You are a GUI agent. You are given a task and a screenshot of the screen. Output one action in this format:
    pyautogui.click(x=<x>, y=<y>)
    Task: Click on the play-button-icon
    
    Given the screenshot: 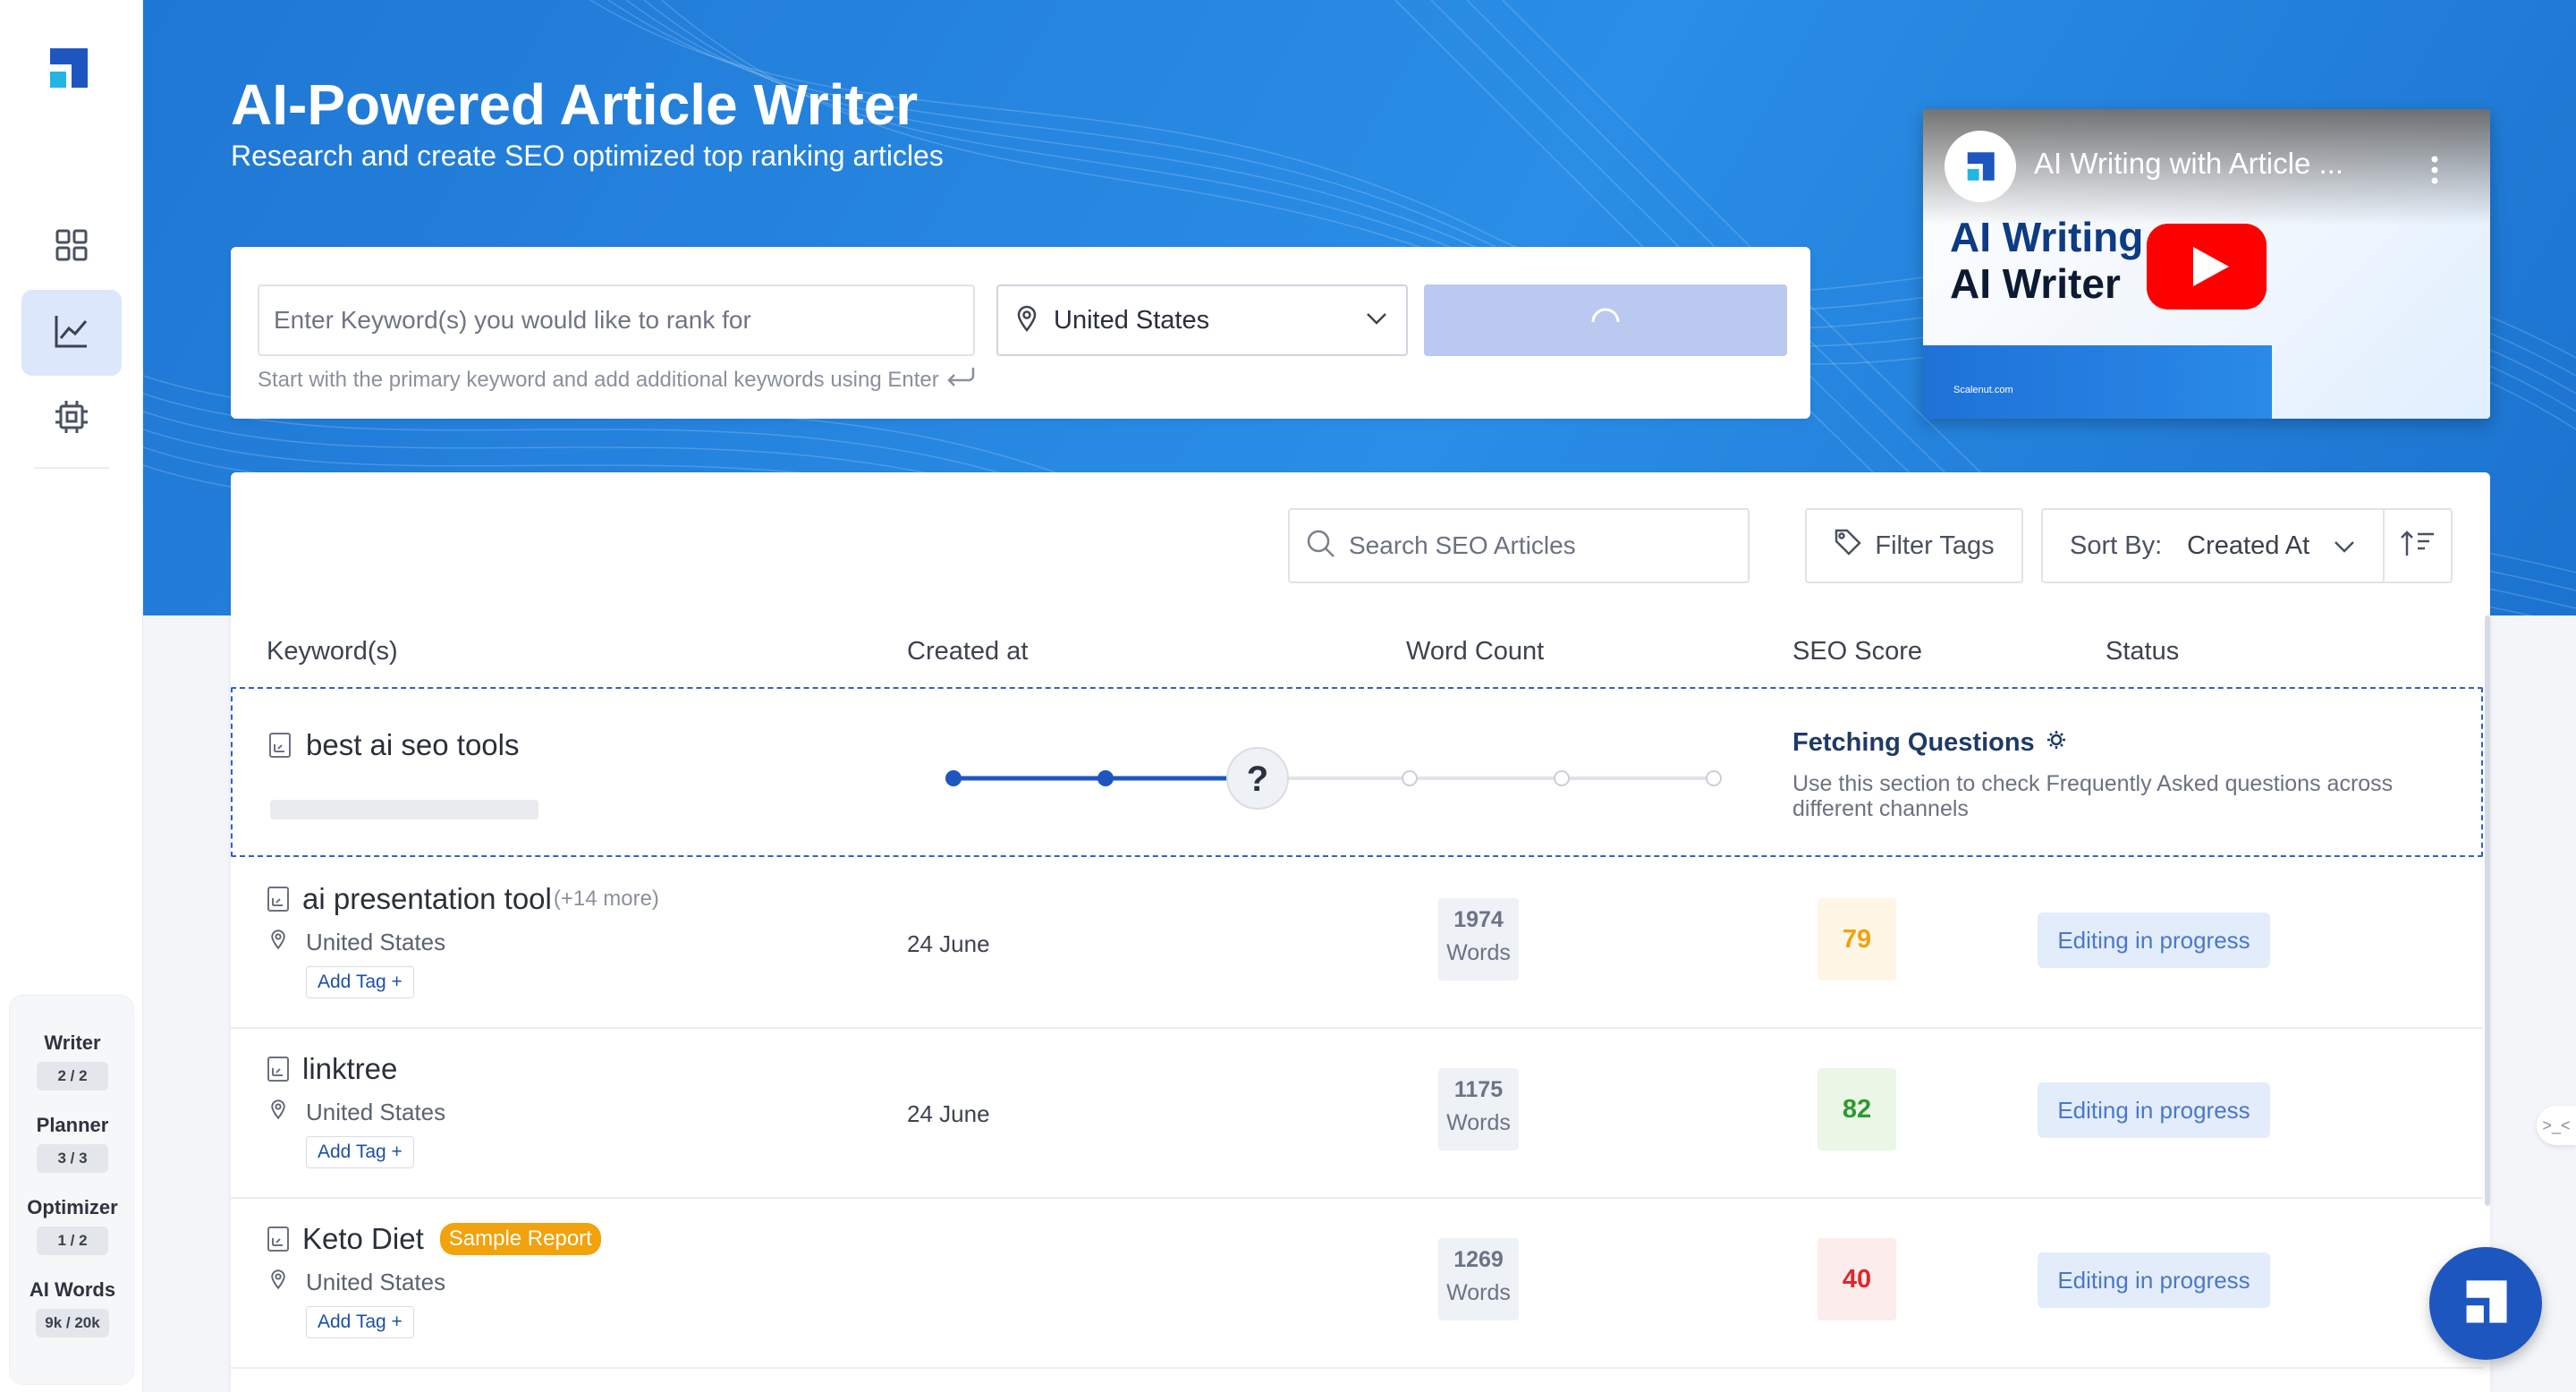 What is the action you would take?
    pyautogui.click(x=2207, y=267)
    